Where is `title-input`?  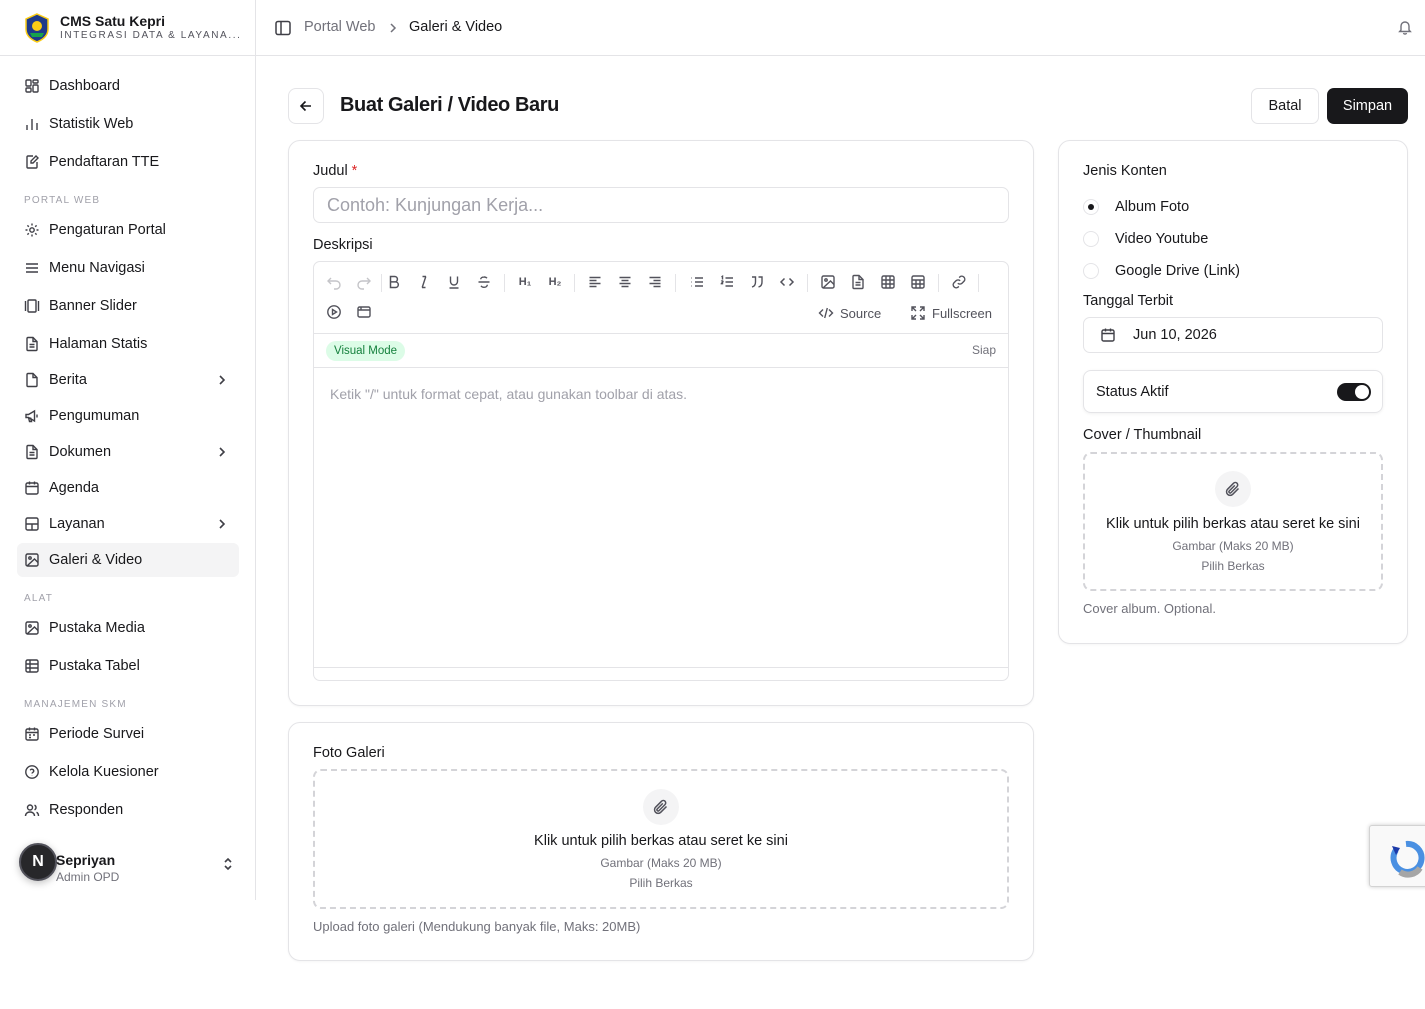 title-input is located at coordinates (661, 205).